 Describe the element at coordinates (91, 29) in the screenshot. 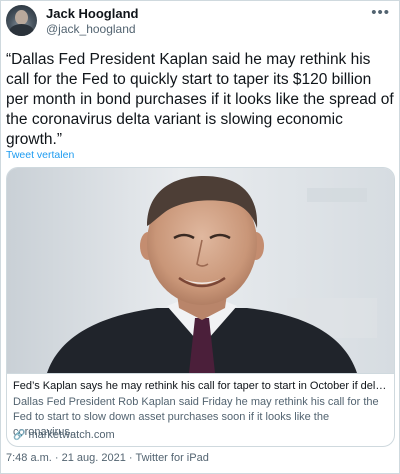

I see `author-handle: @jack_hoogland` at that location.